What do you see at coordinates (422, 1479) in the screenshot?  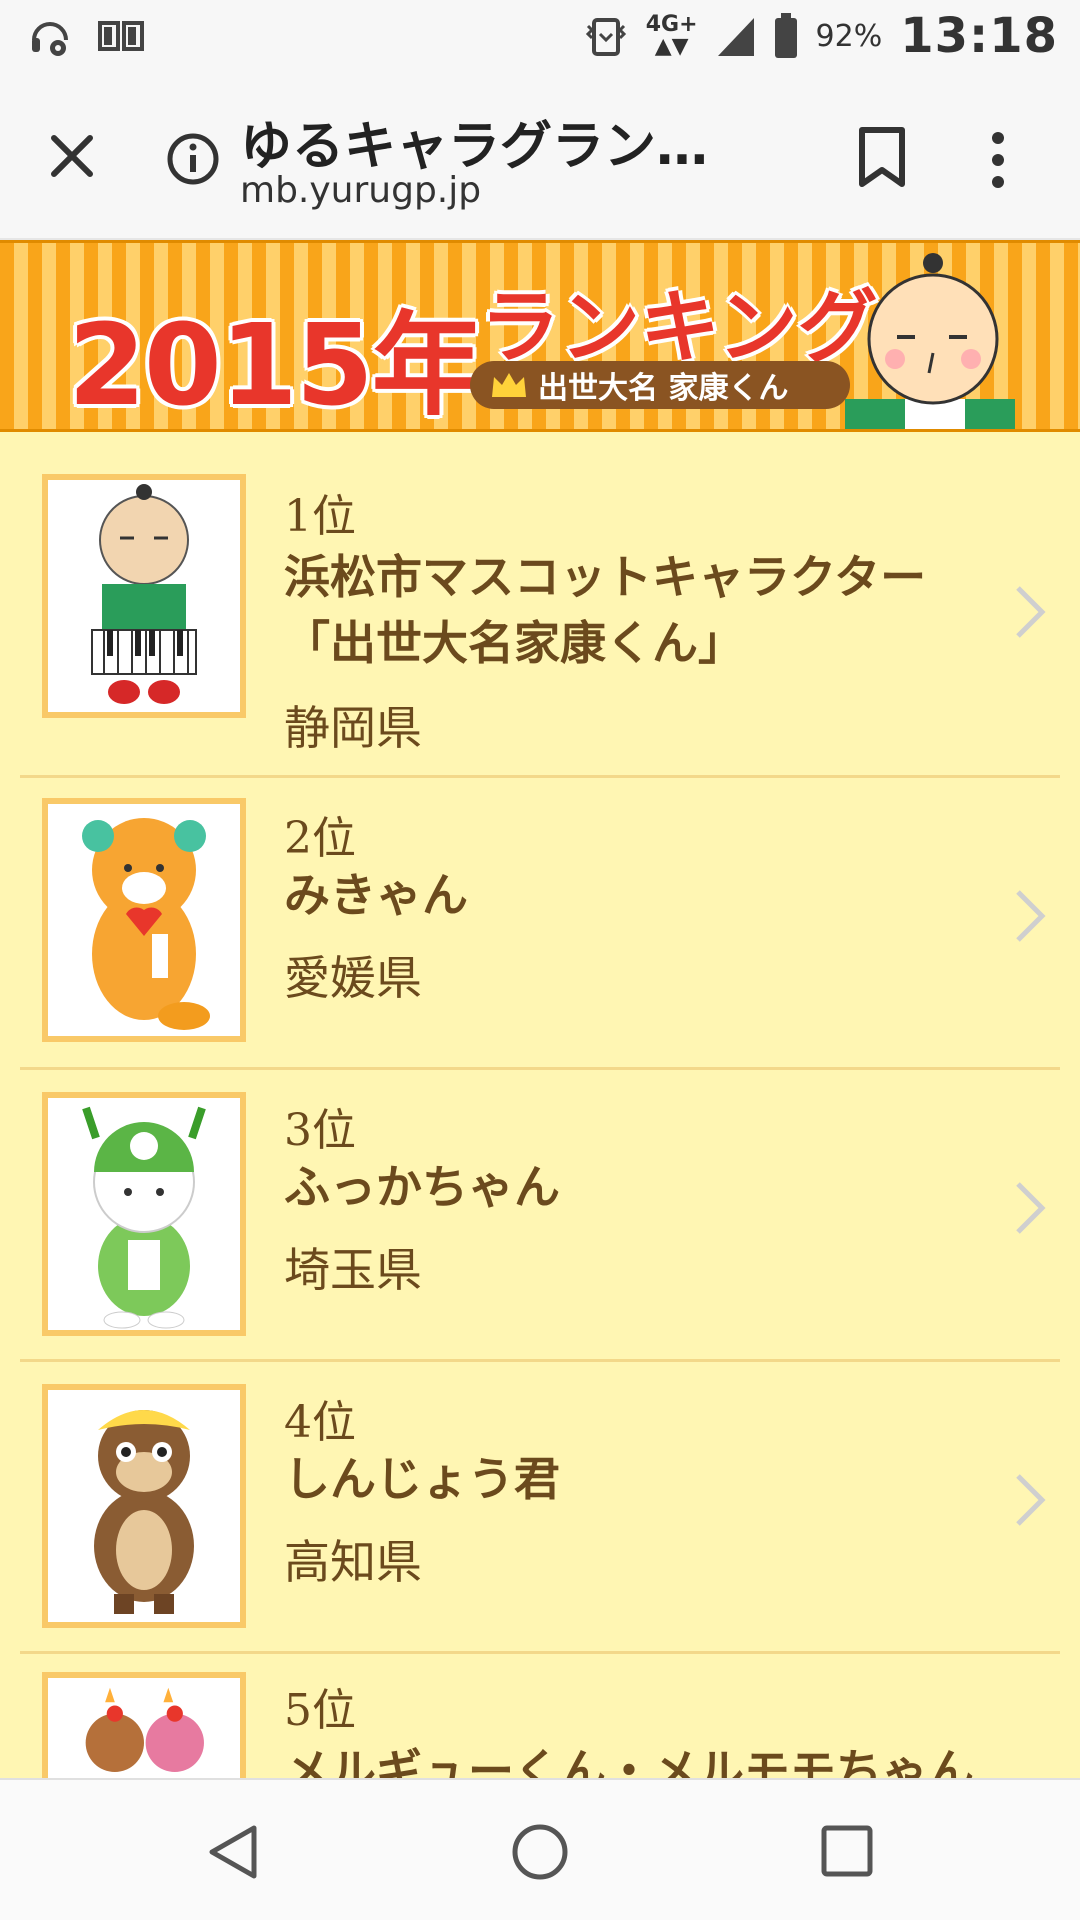 I see `character-name: しんじょう君` at bounding box center [422, 1479].